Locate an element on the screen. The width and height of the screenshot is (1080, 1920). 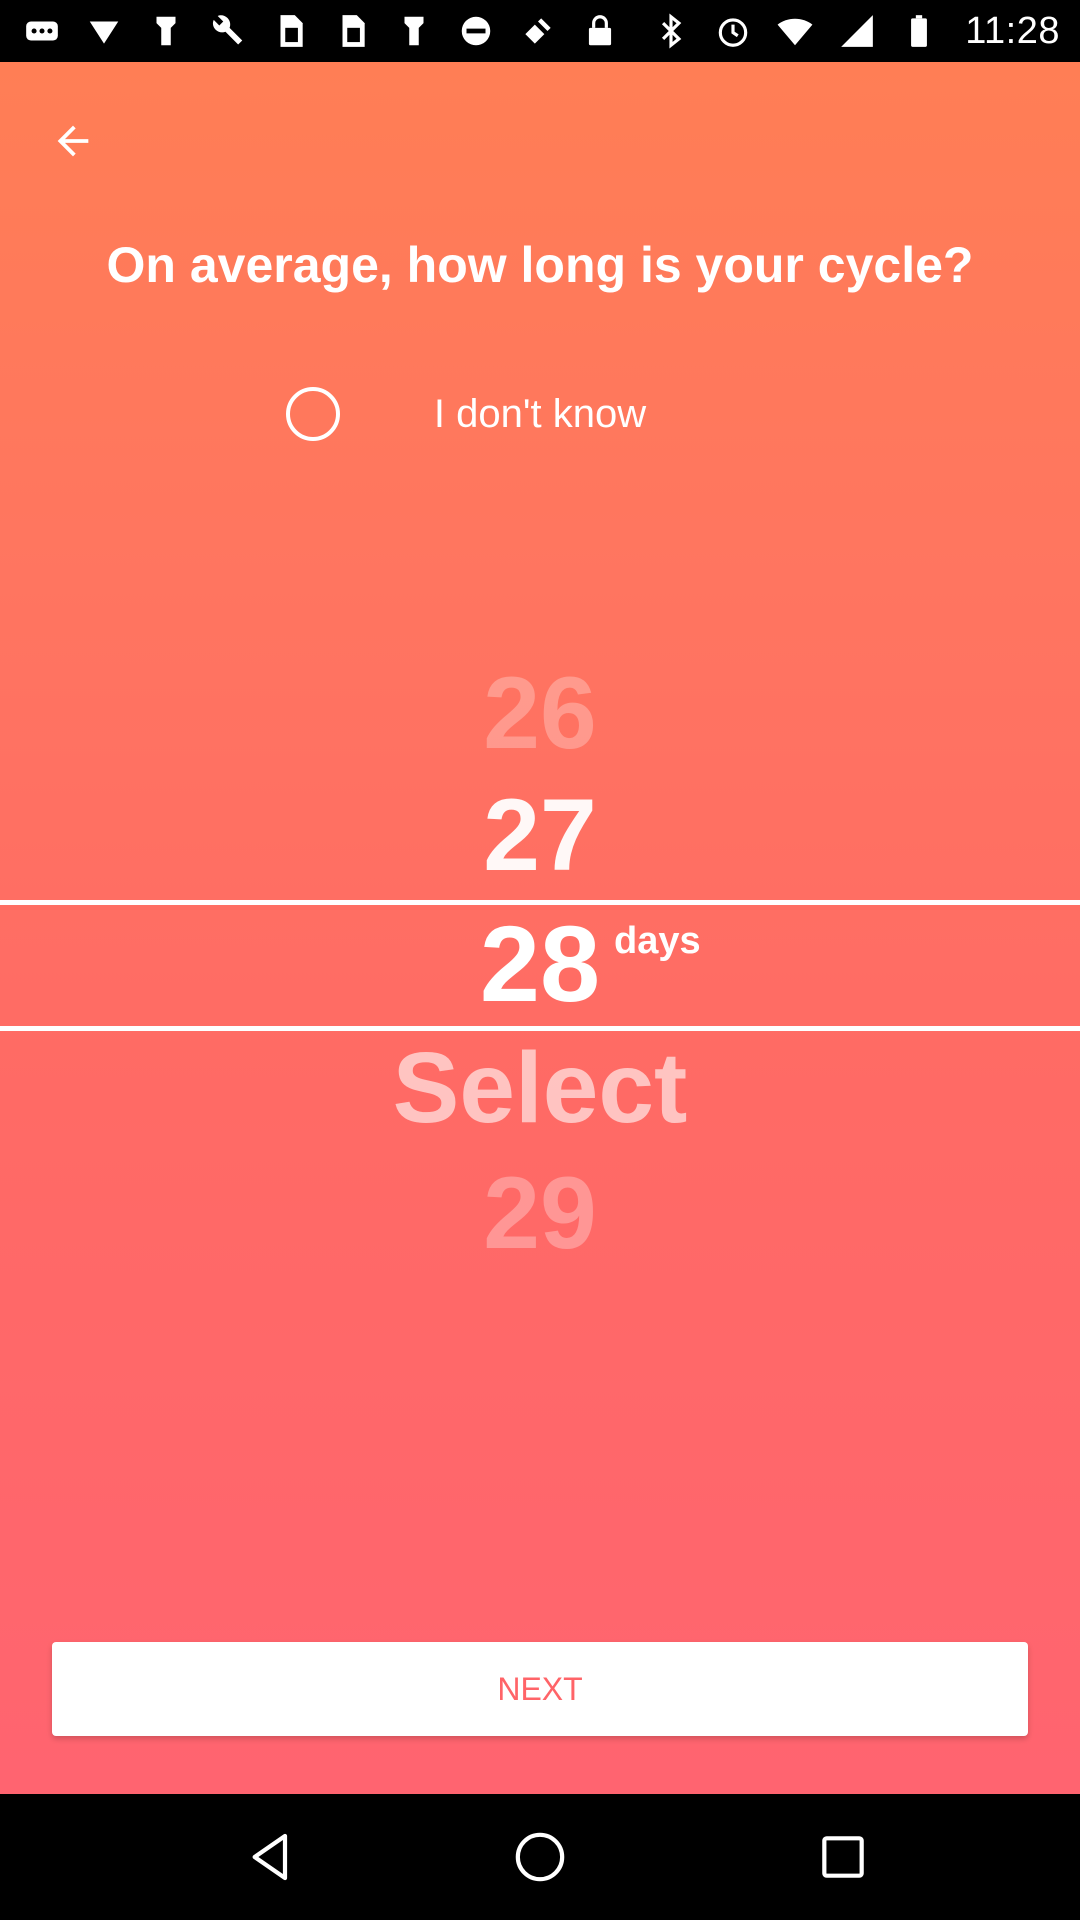
picker-item: 26 is located at coordinates (540, 713).